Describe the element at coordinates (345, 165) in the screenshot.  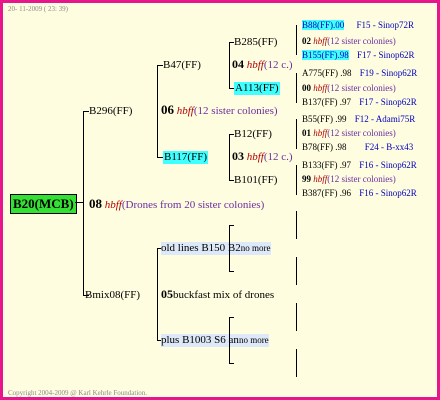
I see `gen4-10-val: .97` at that location.